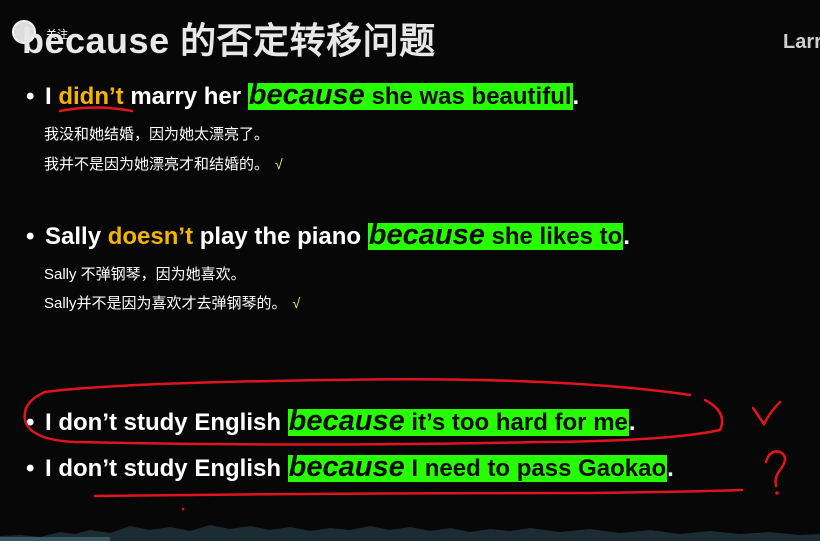 This screenshot has width=820, height=541. I want to click on because-highlight: because she was beautiful, so click(410, 95).